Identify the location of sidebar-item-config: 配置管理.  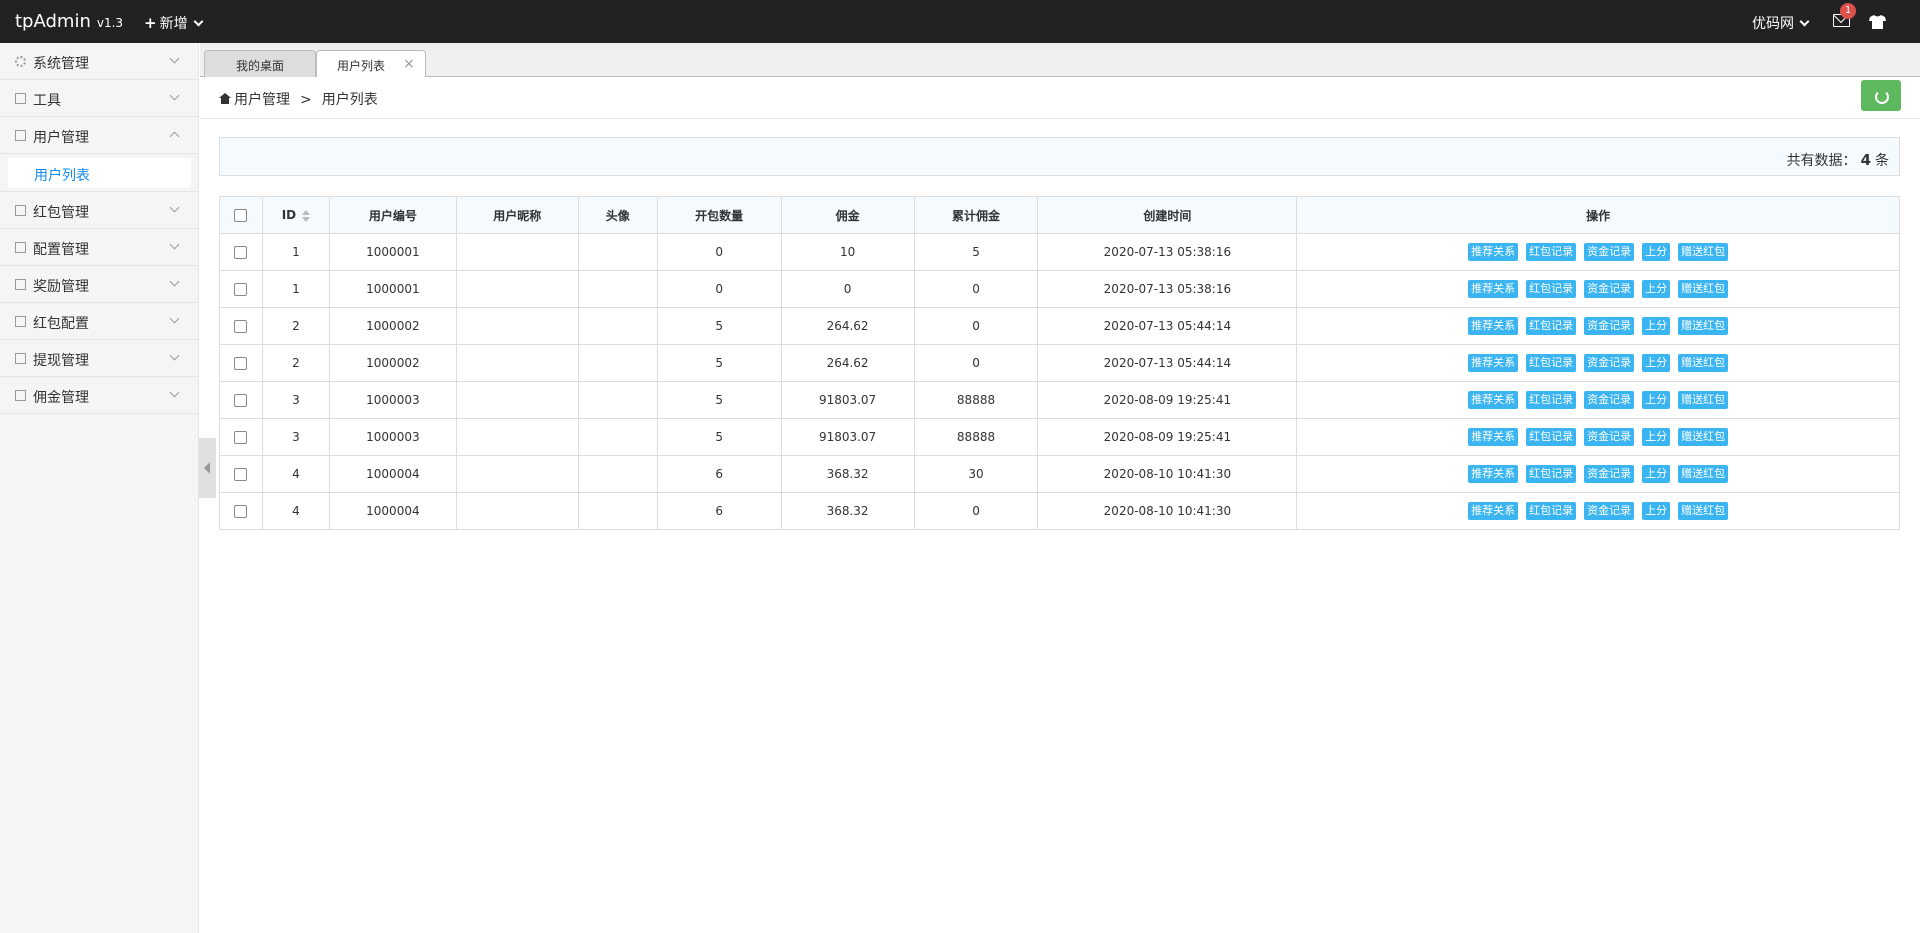
(99, 247).